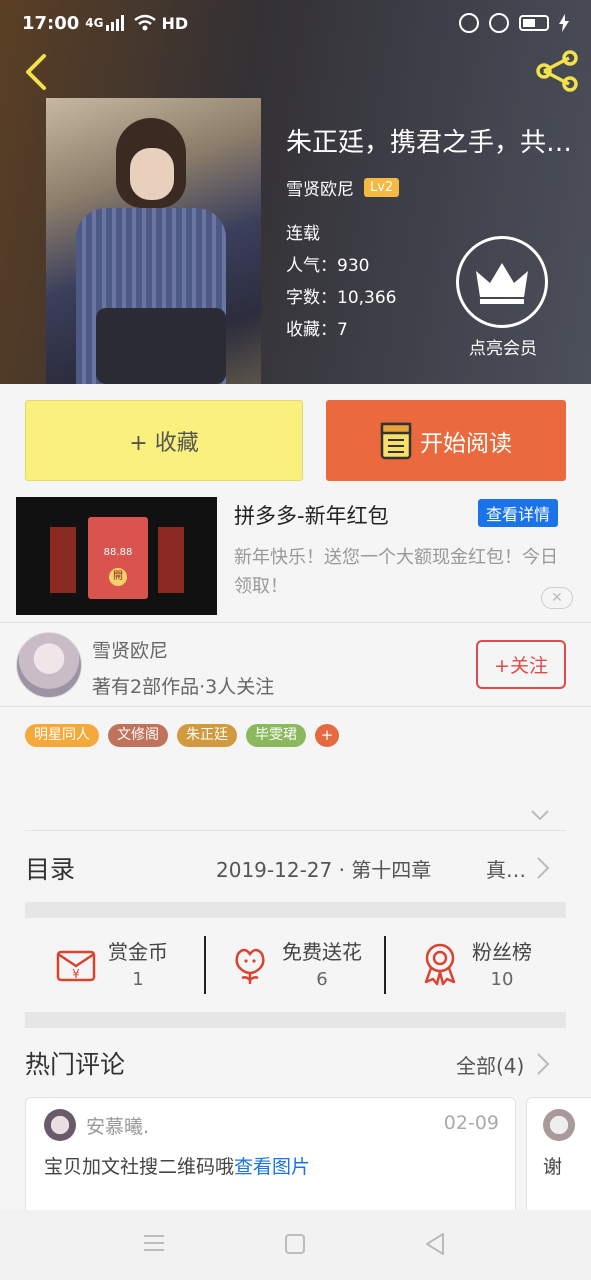 The image size is (591, 1280). What do you see at coordinates (94, 23) in the screenshot?
I see `network-indicator: 4G` at bounding box center [94, 23].